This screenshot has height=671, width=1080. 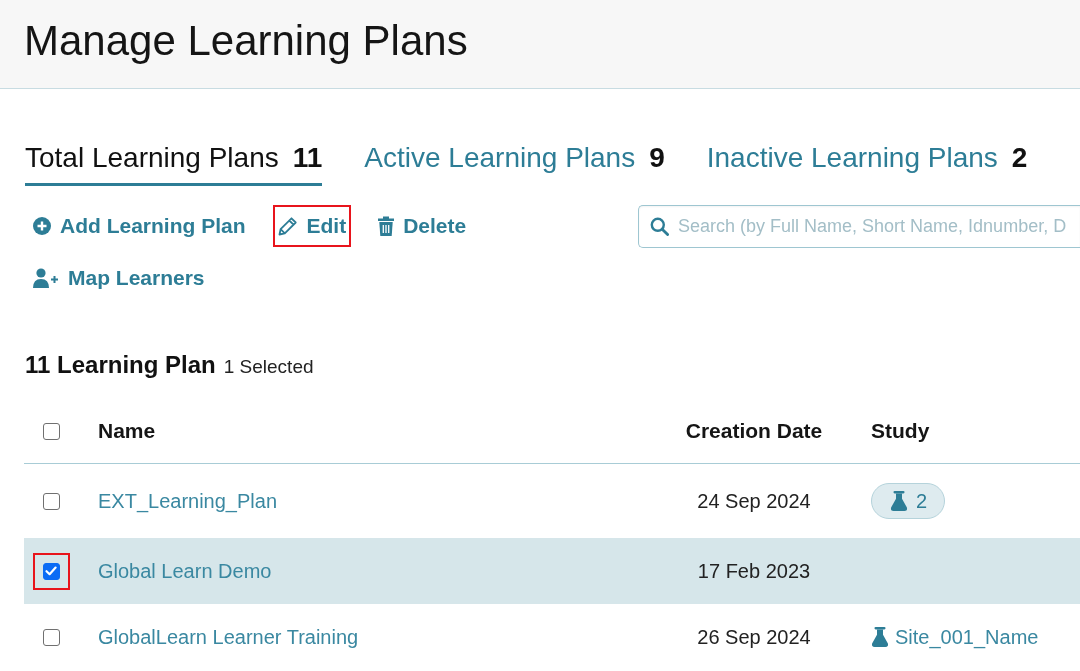 What do you see at coordinates (127, 430) in the screenshot?
I see `column-header: Name` at bounding box center [127, 430].